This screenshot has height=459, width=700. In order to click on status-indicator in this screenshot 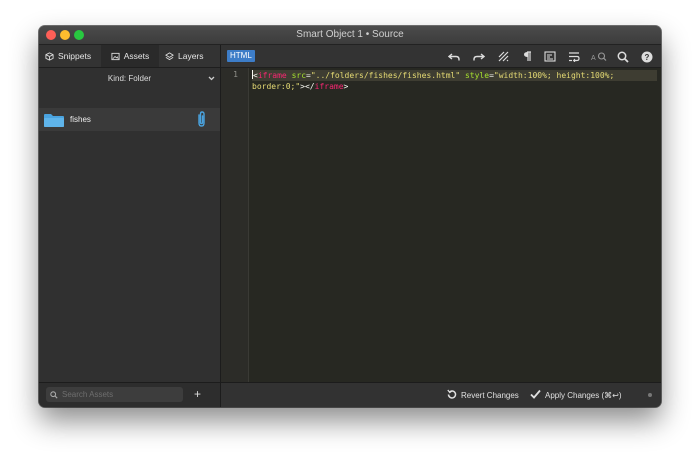, I will do `click(650, 395)`.